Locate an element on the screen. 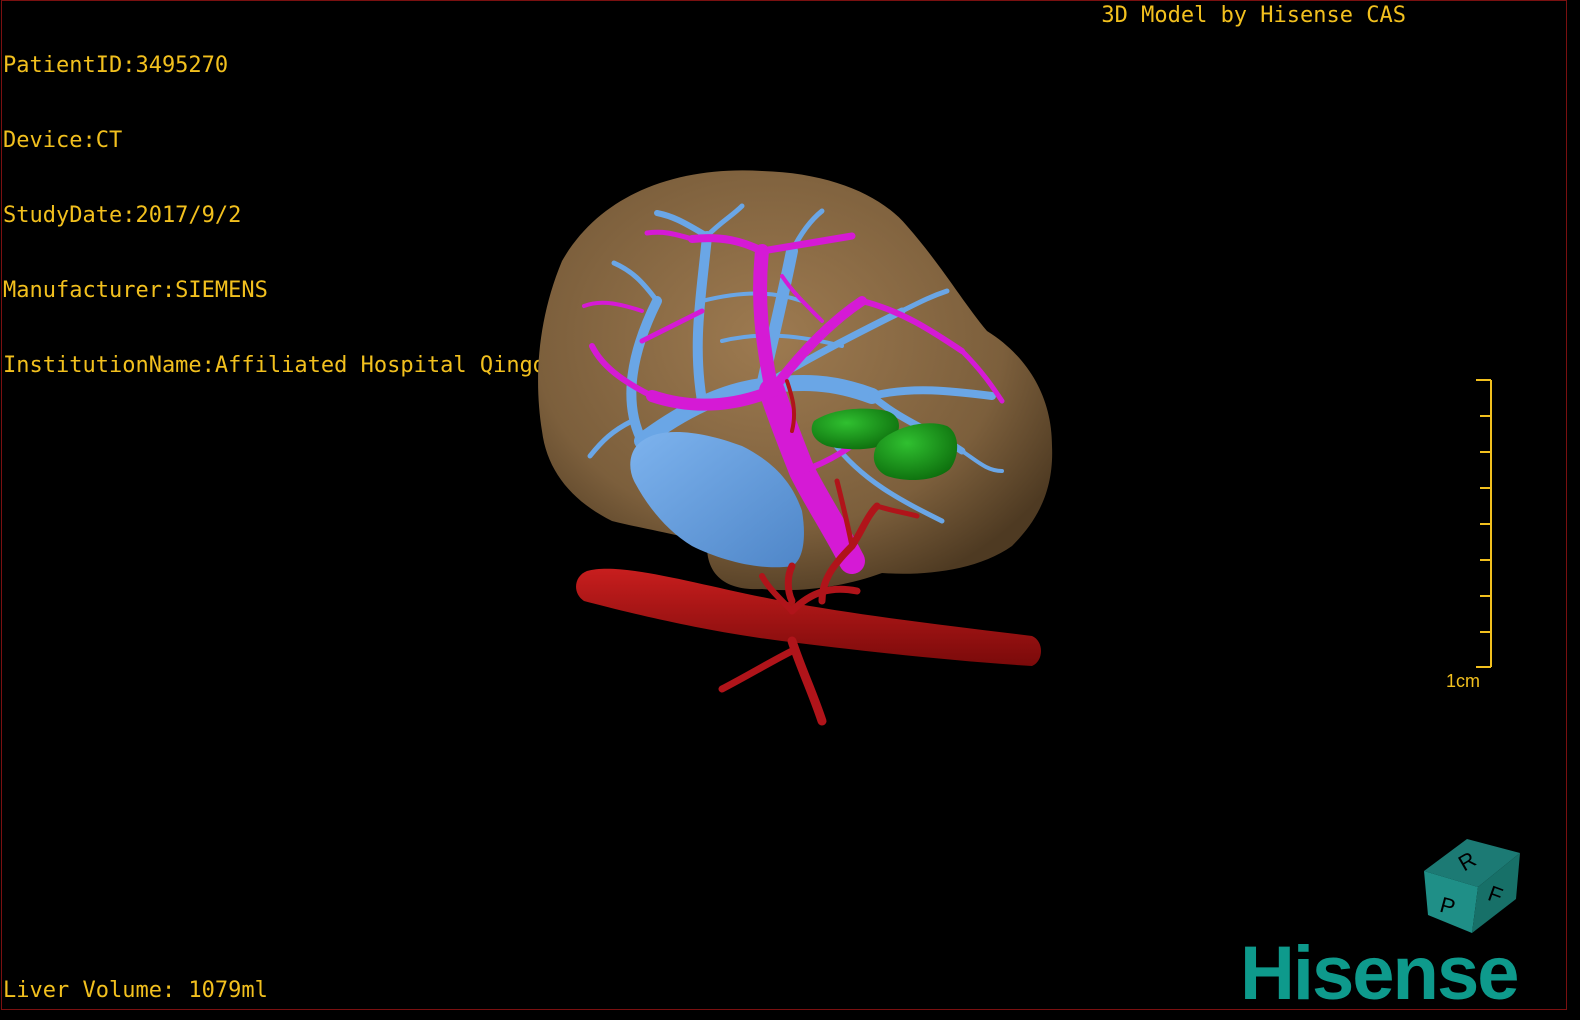  orientation-cube: R F P is located at coordinates (1472, 886).